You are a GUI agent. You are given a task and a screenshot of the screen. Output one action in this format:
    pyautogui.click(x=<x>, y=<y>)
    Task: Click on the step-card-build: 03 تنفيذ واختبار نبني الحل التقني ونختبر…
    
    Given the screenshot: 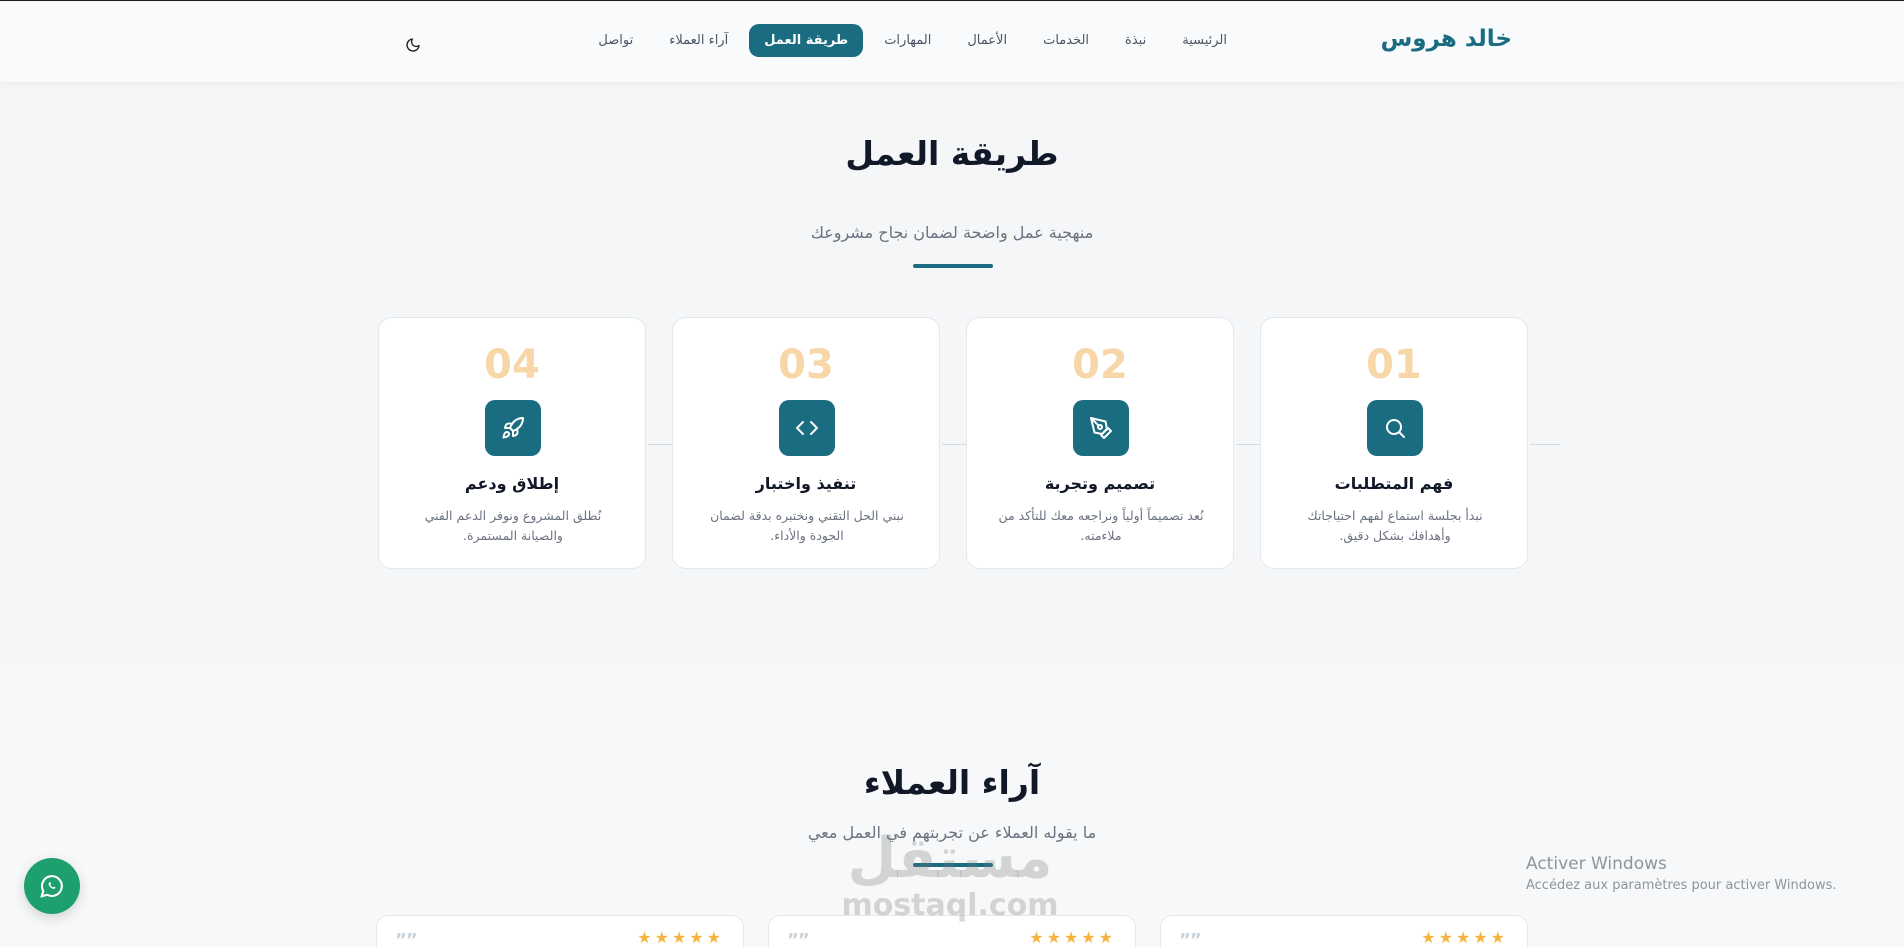 What is the action you would take?
    pyautogui.click(x=806, y=443)
    